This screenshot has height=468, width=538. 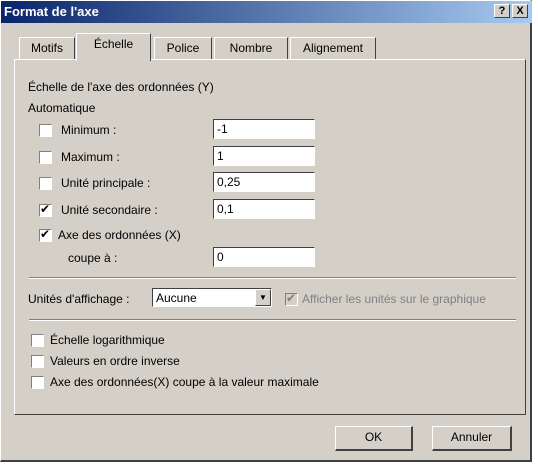 What do you see at coordinates (266, 12) in the screenshot?
I see `title-bar: Format de l'axe ? X` at bounding box center [266, 12].